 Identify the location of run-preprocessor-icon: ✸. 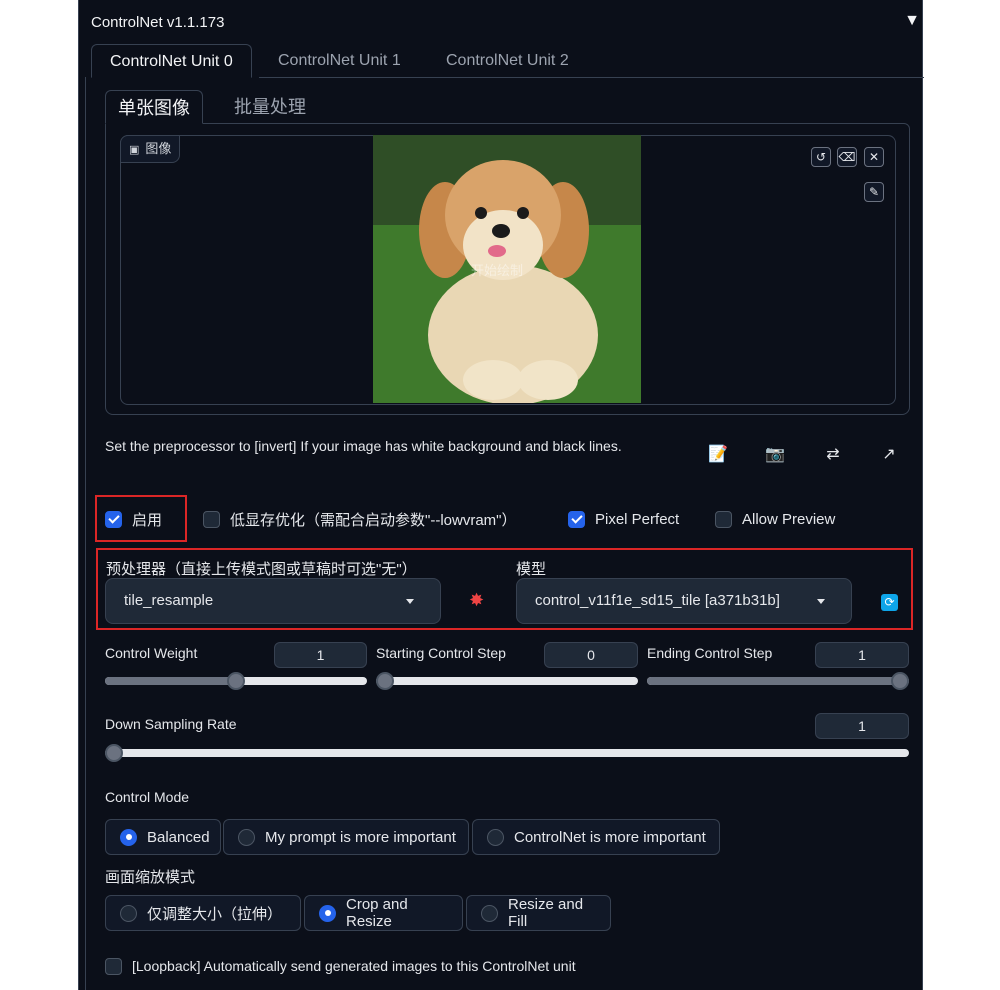
(476, 600).